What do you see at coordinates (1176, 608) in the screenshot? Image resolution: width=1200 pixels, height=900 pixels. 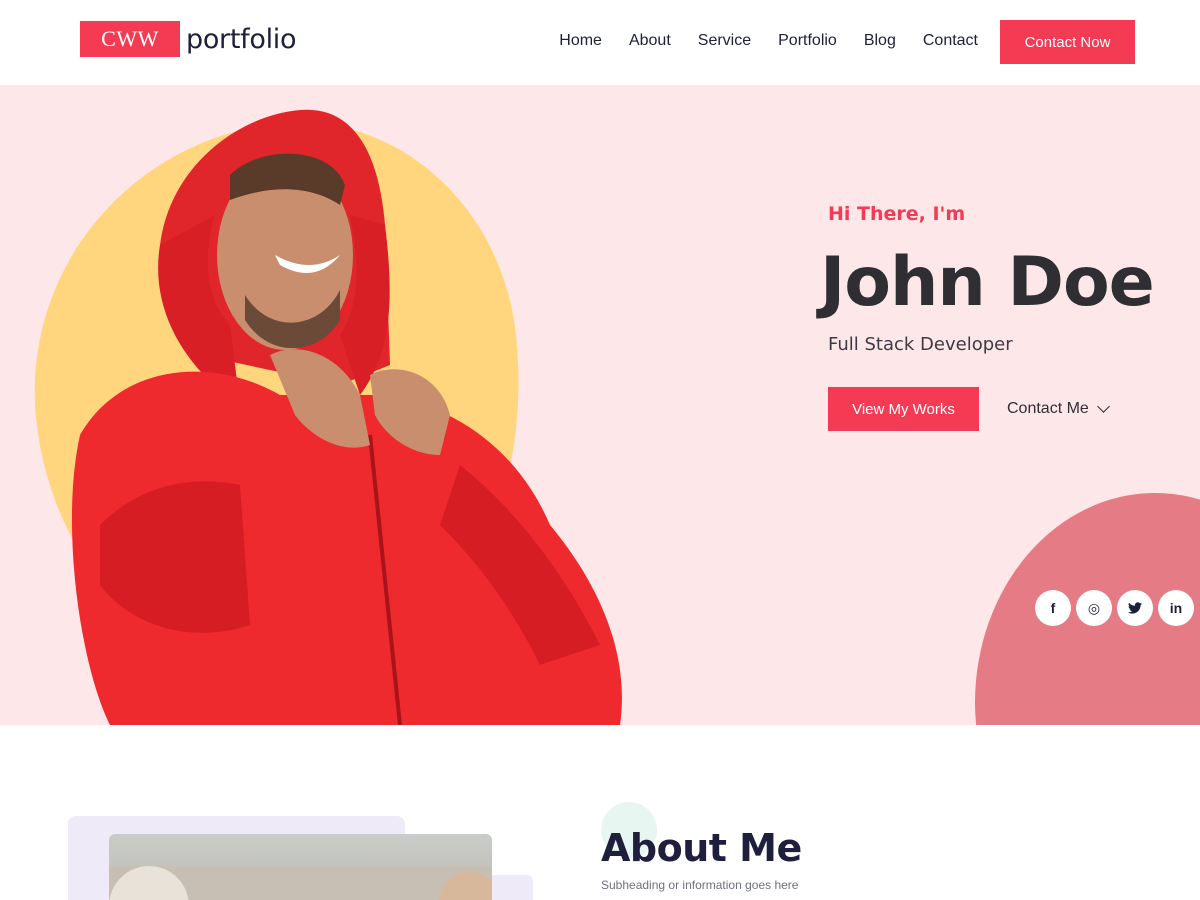 I see `linkedin-icon: in` at bounding box center [1176, 608].